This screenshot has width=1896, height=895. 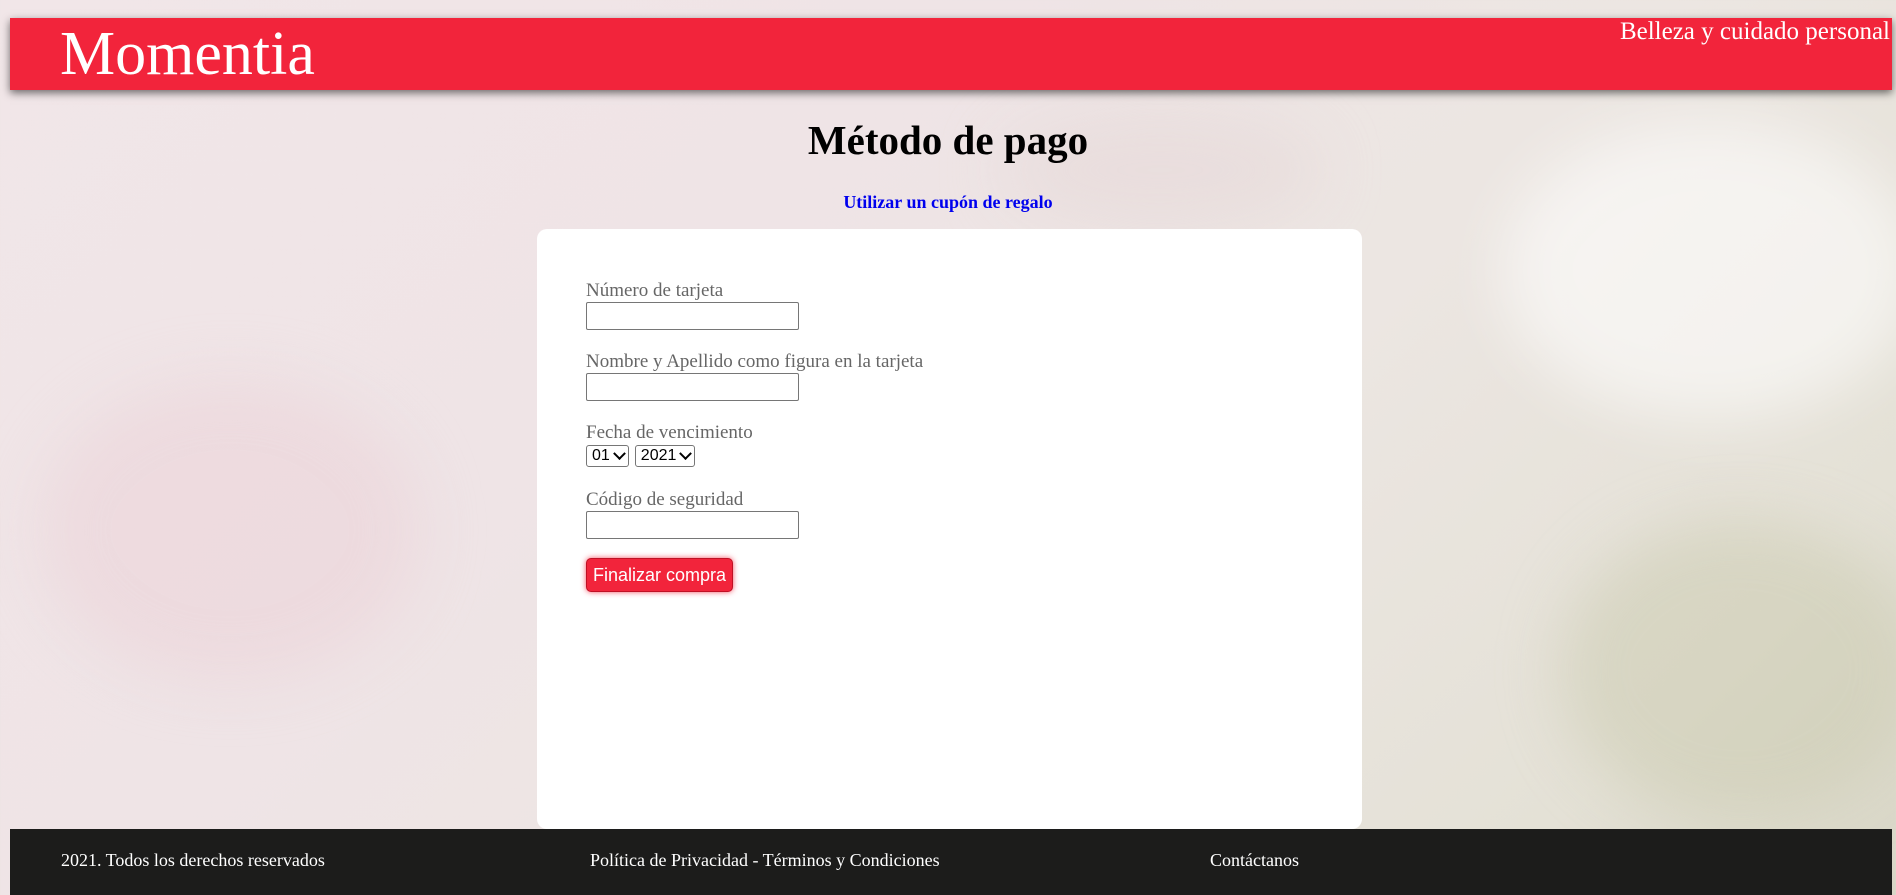 I want to click on card-number-label: Número de tarjeta, so click(x=655, y=290).